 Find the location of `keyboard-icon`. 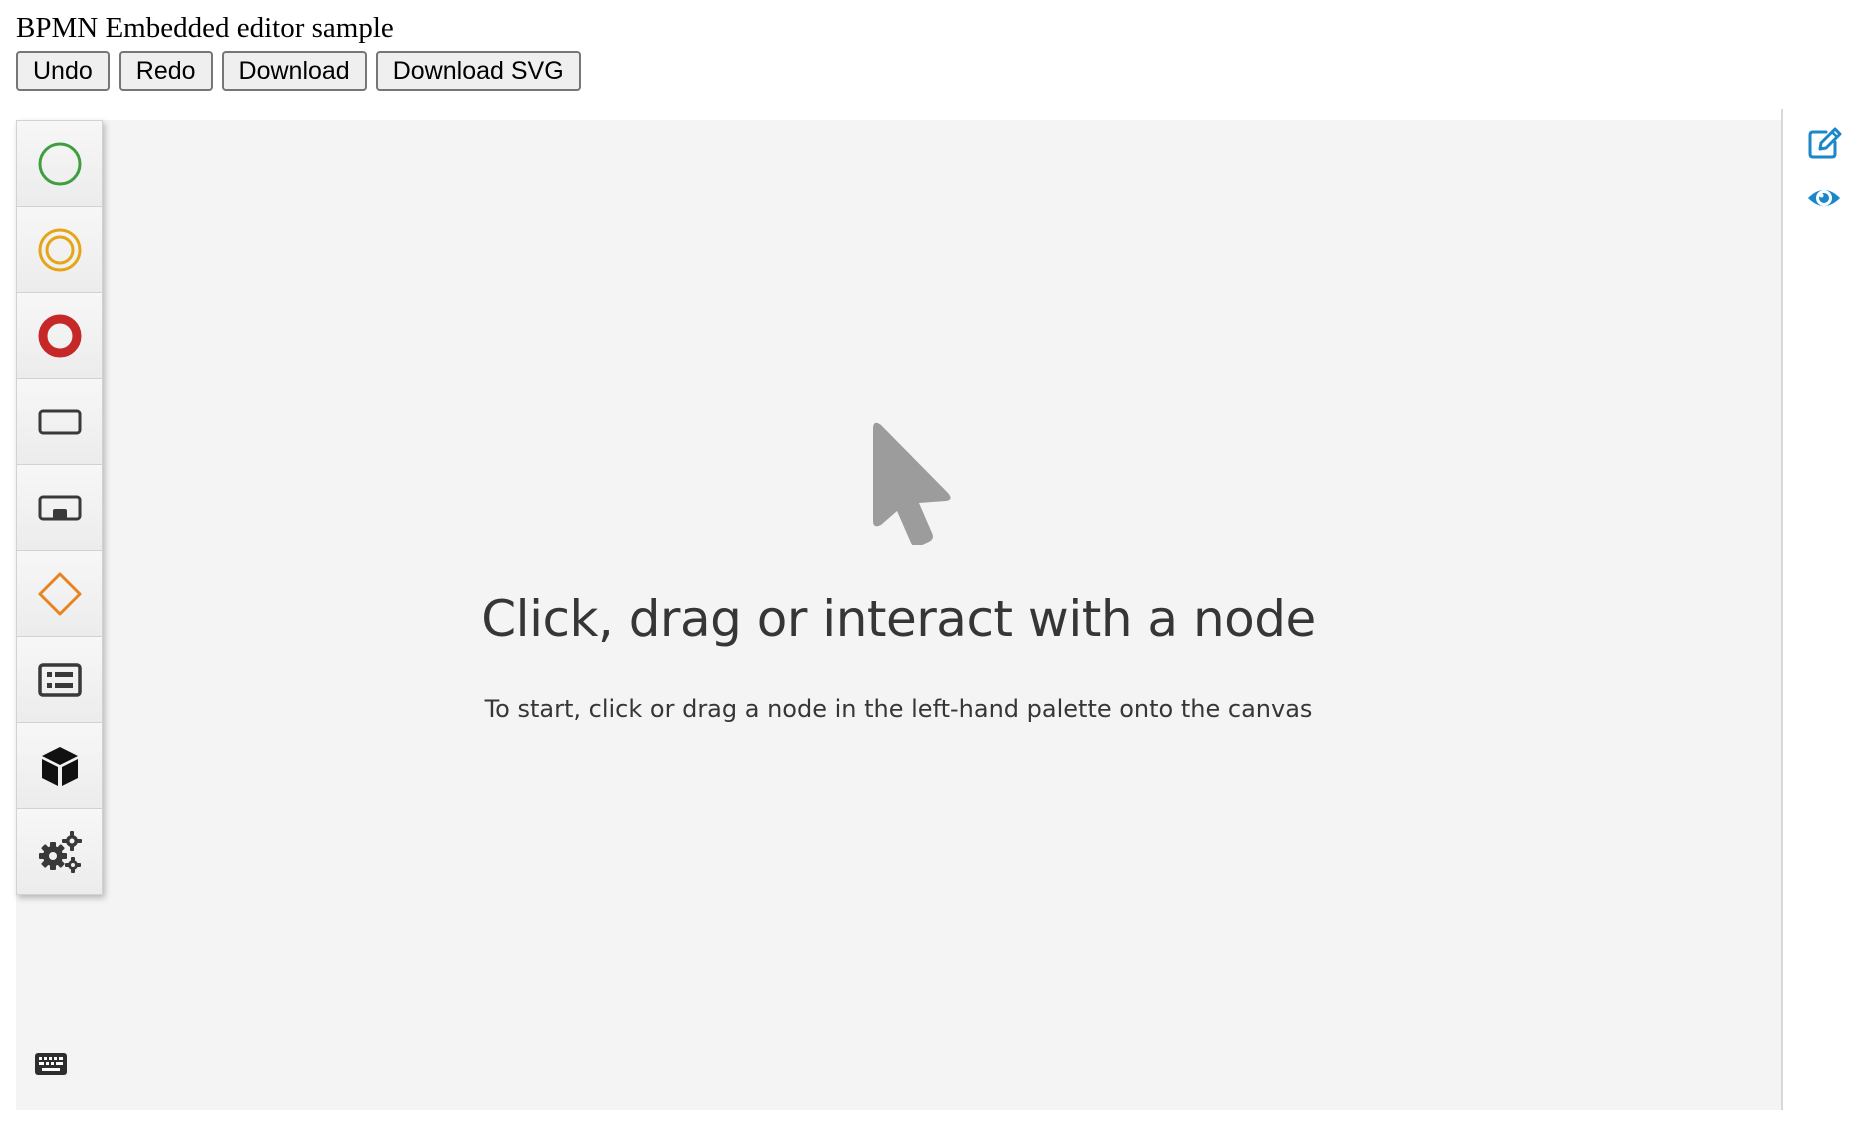

keyboard-icon is located at coordinates (51, 1064).